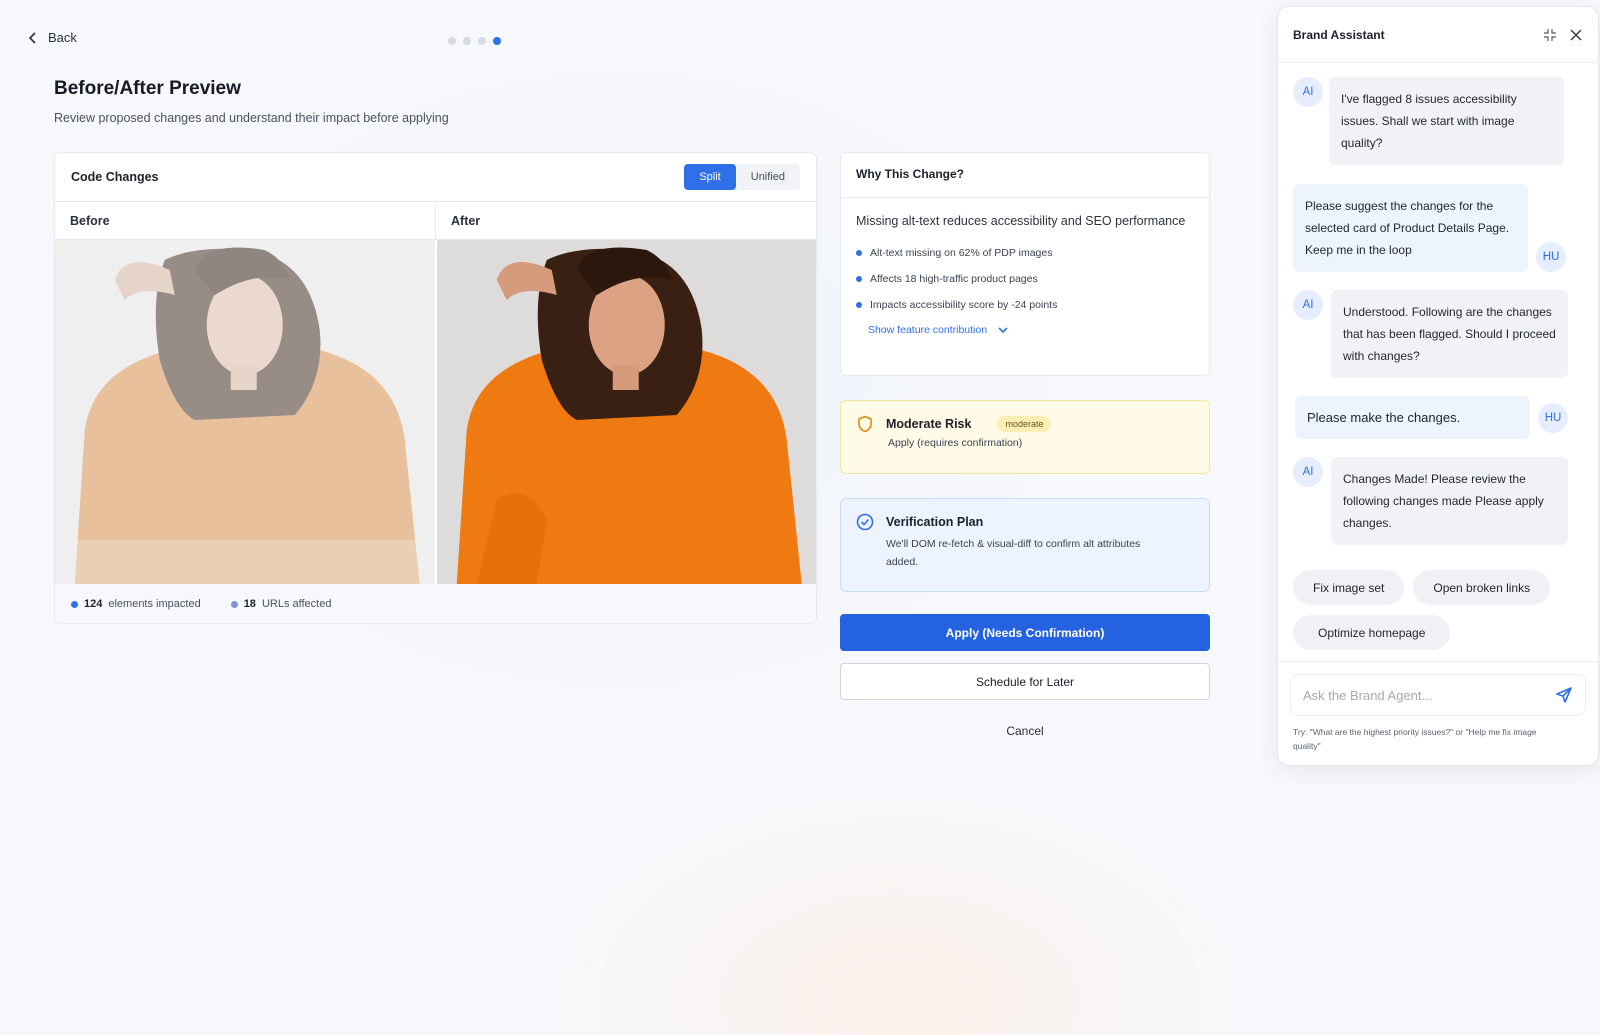 This screenshot has width=1600, height=1035. I want to click on cancel-button: Cancel, so click(1025, 730).